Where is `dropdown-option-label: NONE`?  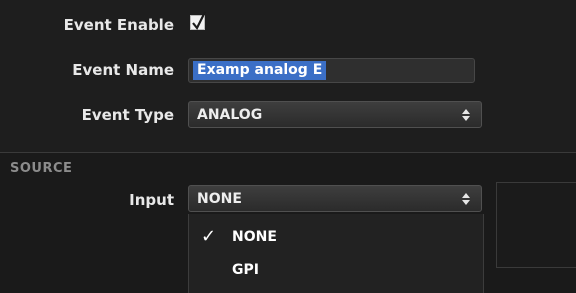
dropdown-option-label: NONE is located at coordinates (254, 237).